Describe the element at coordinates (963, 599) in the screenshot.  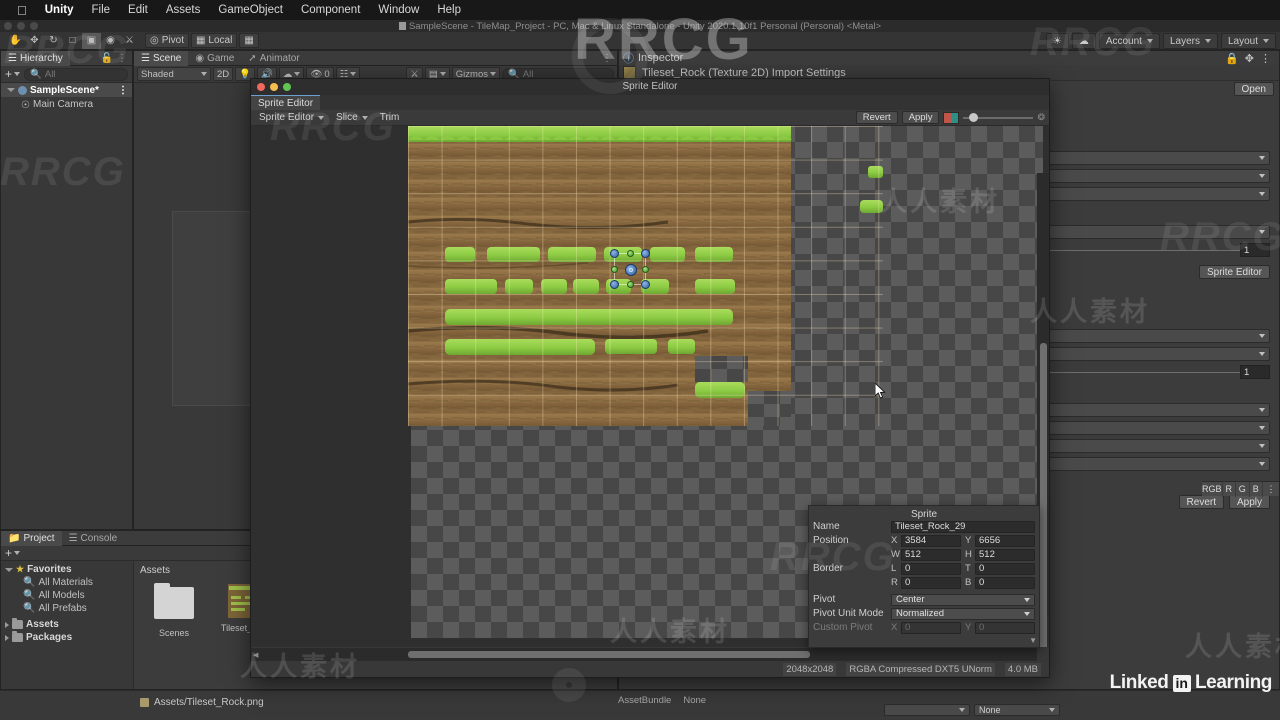
I see `pivot-dropdown: Center` at that location.